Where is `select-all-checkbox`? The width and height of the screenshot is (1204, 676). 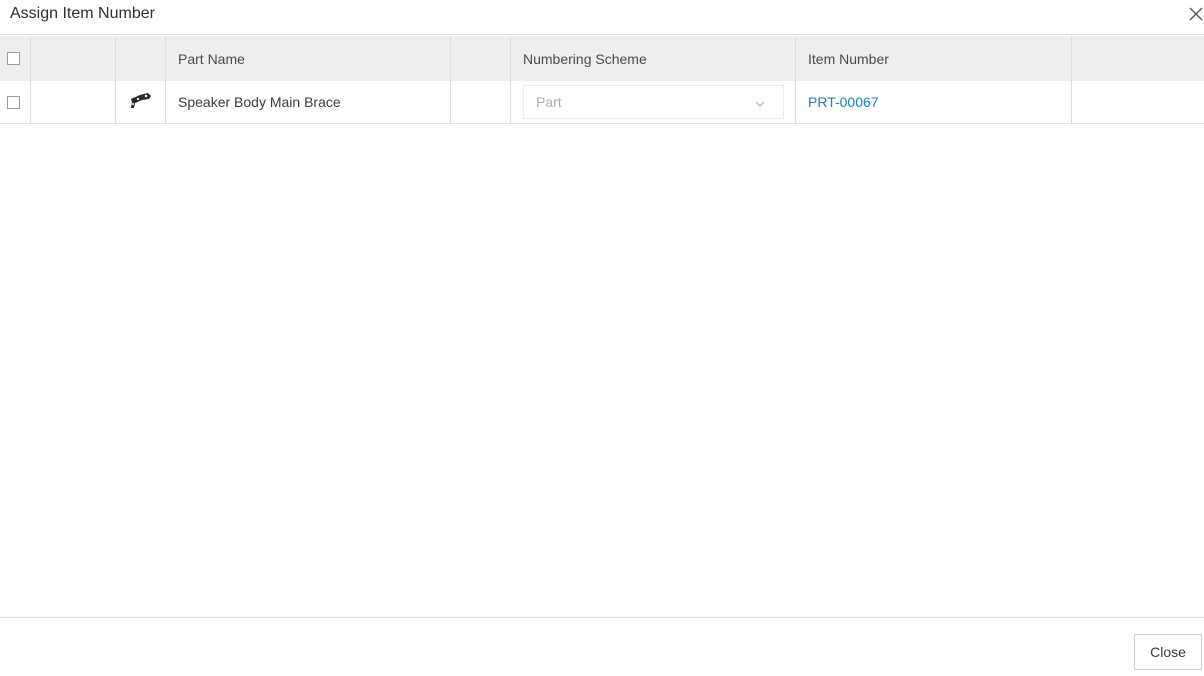 select-all-checkbox is located at coordinates (13, 58).